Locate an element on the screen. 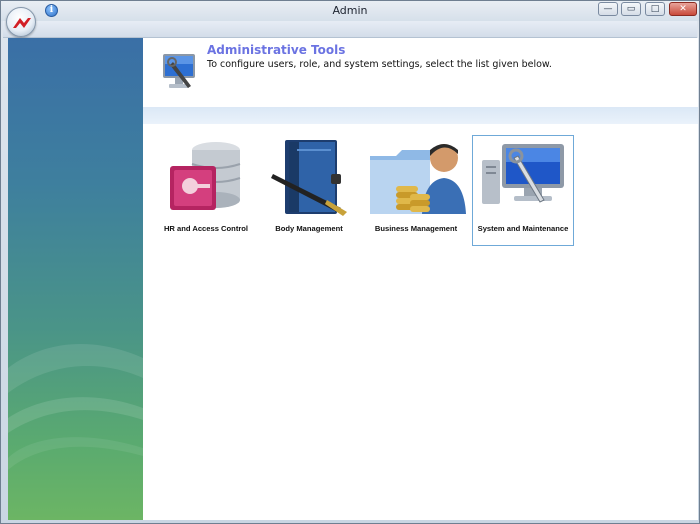 This screenshot has height=524, width=700. close-button: ✕ is located at coordinates (683, 9).